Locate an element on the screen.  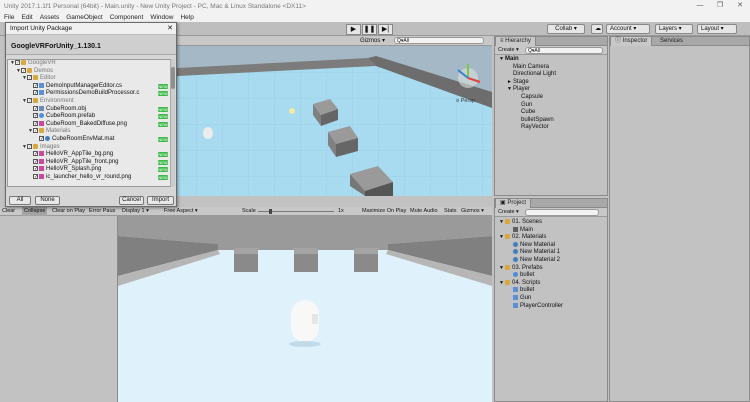
select-none-button: None is located at coordinates (47, 200).